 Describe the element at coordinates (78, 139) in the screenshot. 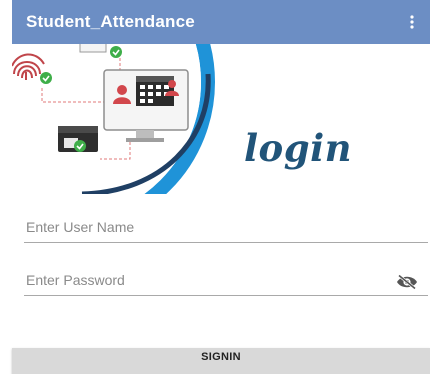

I see `id-card-icon` at that location.